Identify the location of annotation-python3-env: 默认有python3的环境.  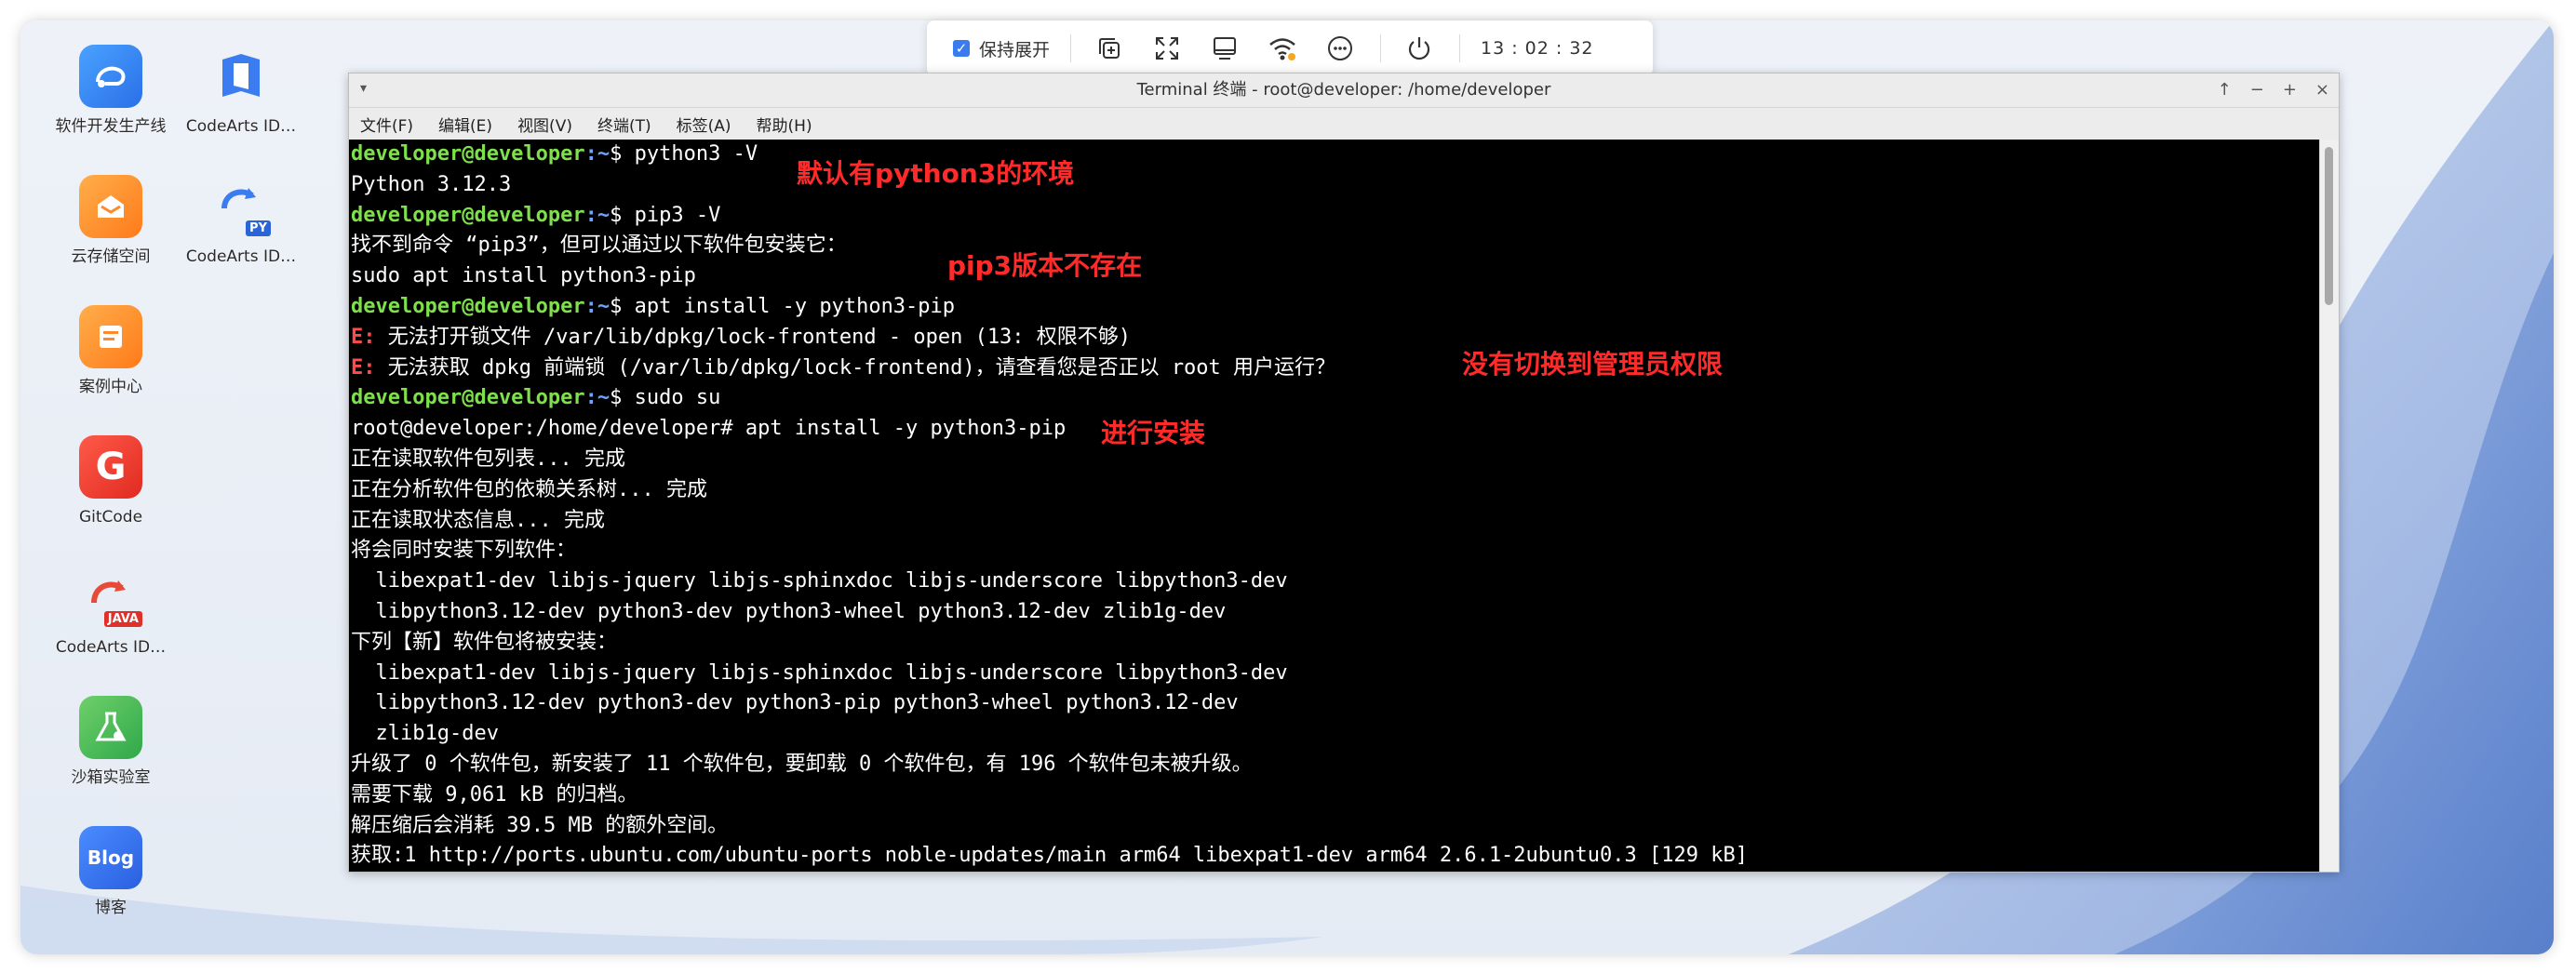
(936, 173).